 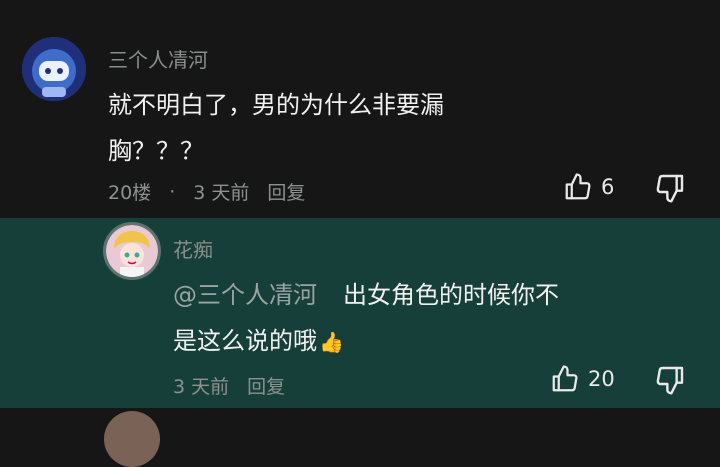 What do you see at coordinates (601, 379) in the screenshot?
I see `like-count: 20` at bounding box center [601, 379].